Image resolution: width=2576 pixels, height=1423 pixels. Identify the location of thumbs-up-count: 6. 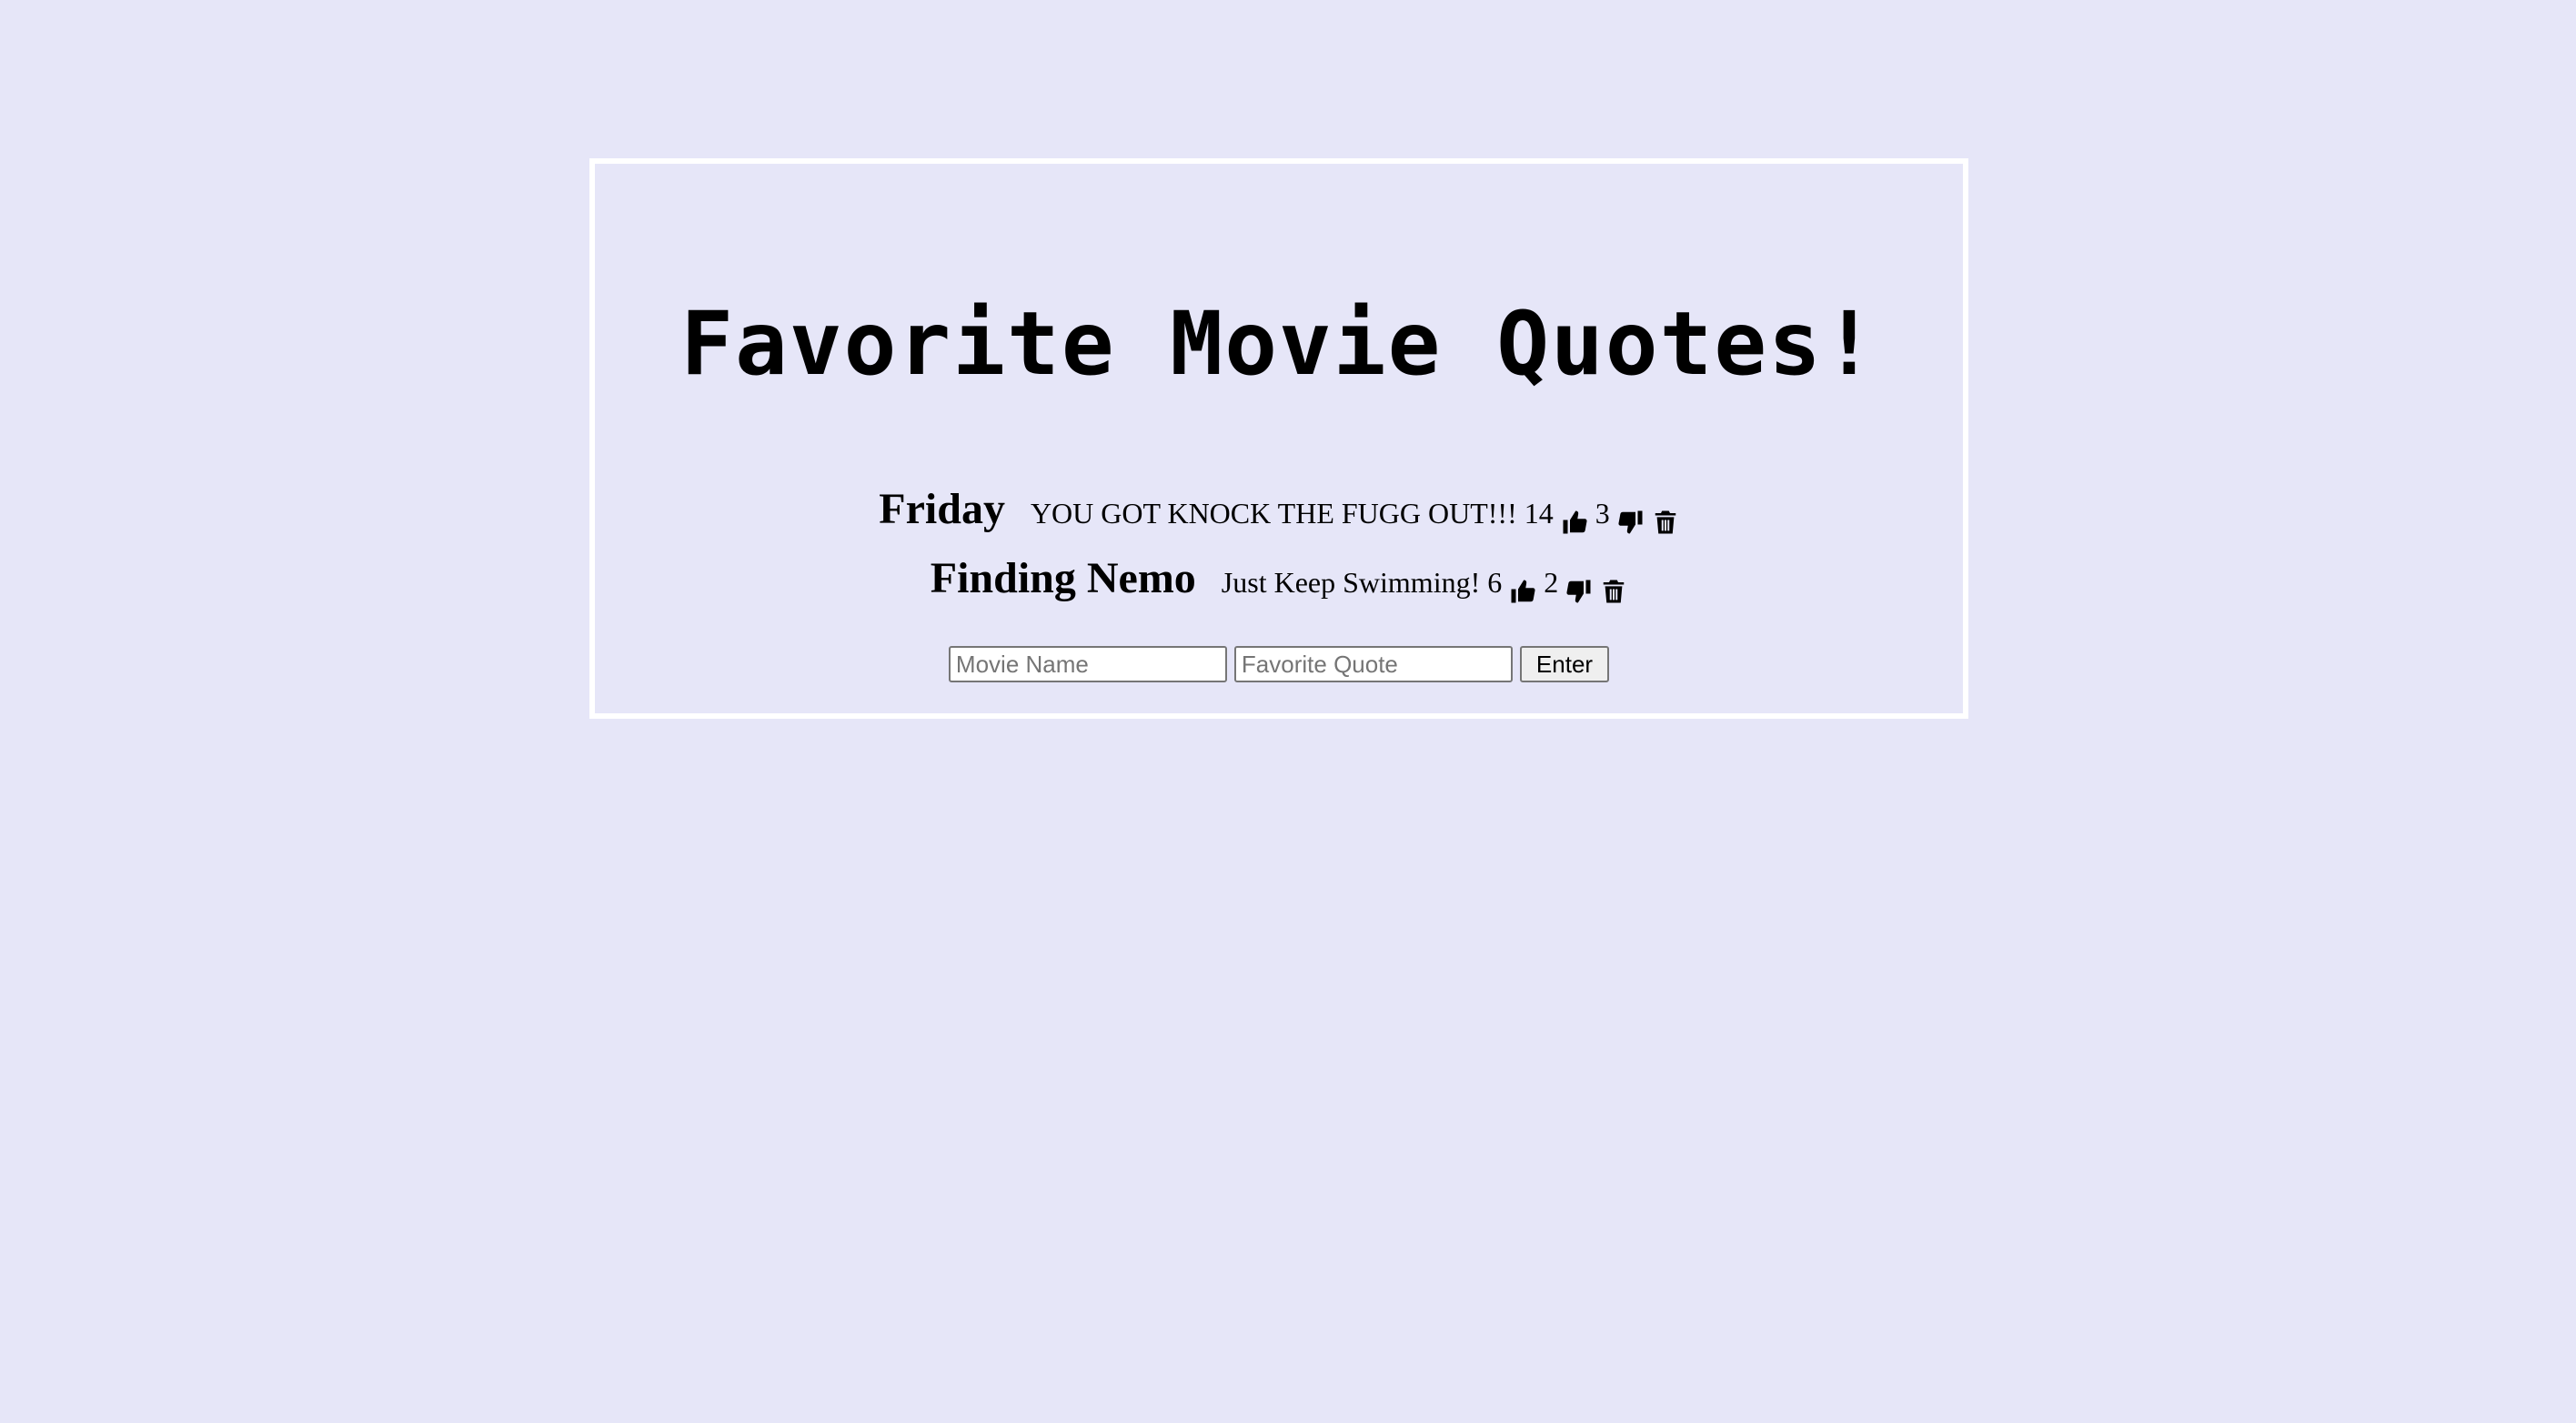
(1495, 583).